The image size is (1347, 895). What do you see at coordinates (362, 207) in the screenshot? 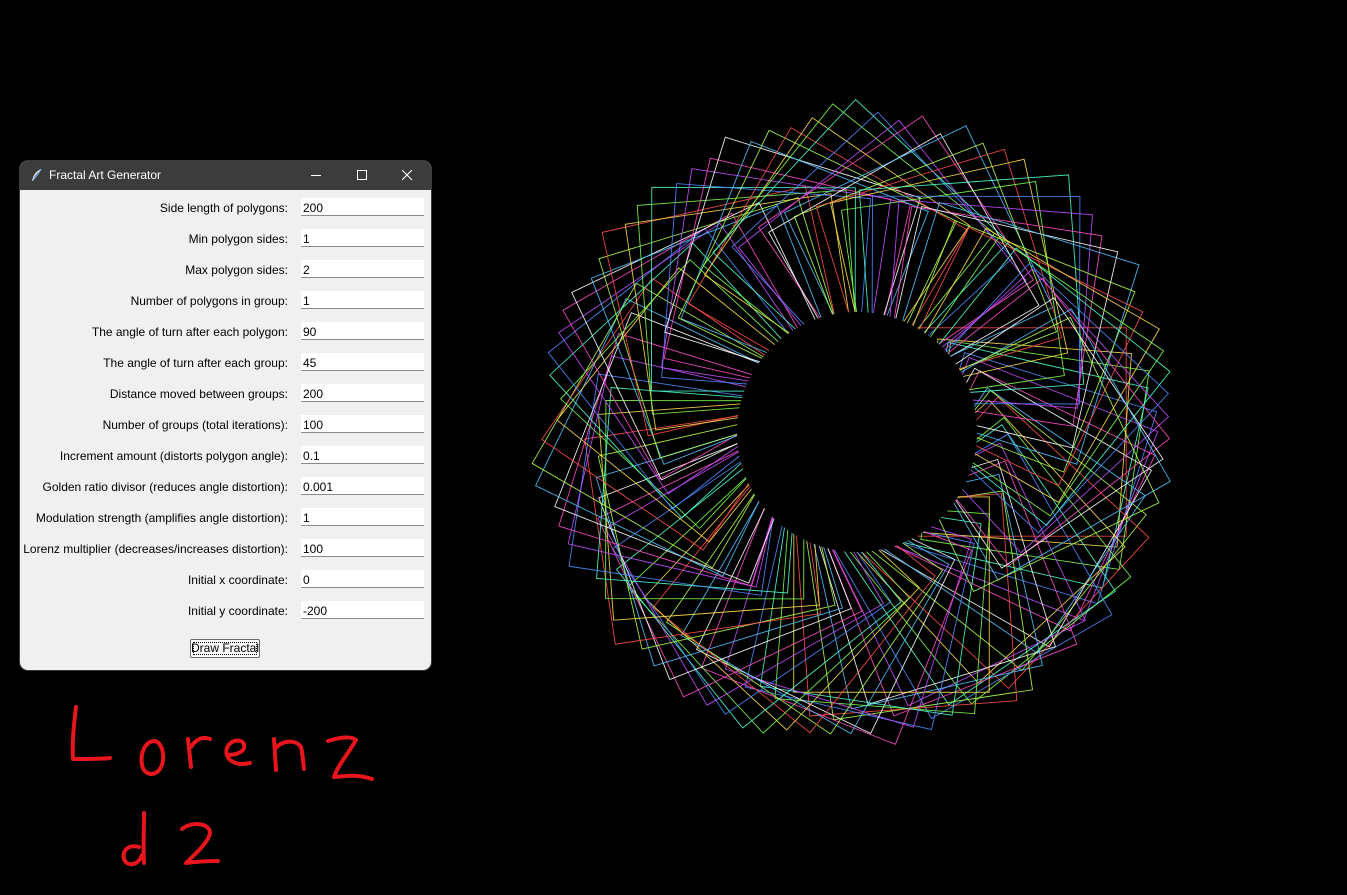
I see `side-length-input` at bounding box center [362, 207].